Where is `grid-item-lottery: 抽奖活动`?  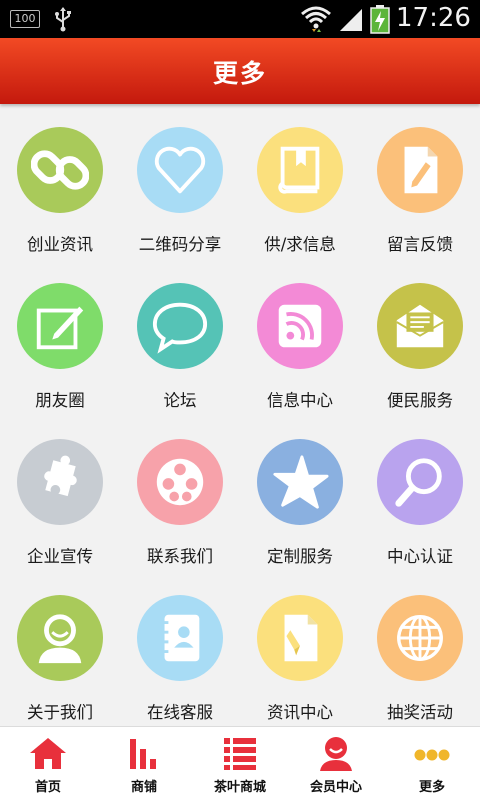
grid-item-lottery: 抽奖活动 is located at coordinates (420, 649).